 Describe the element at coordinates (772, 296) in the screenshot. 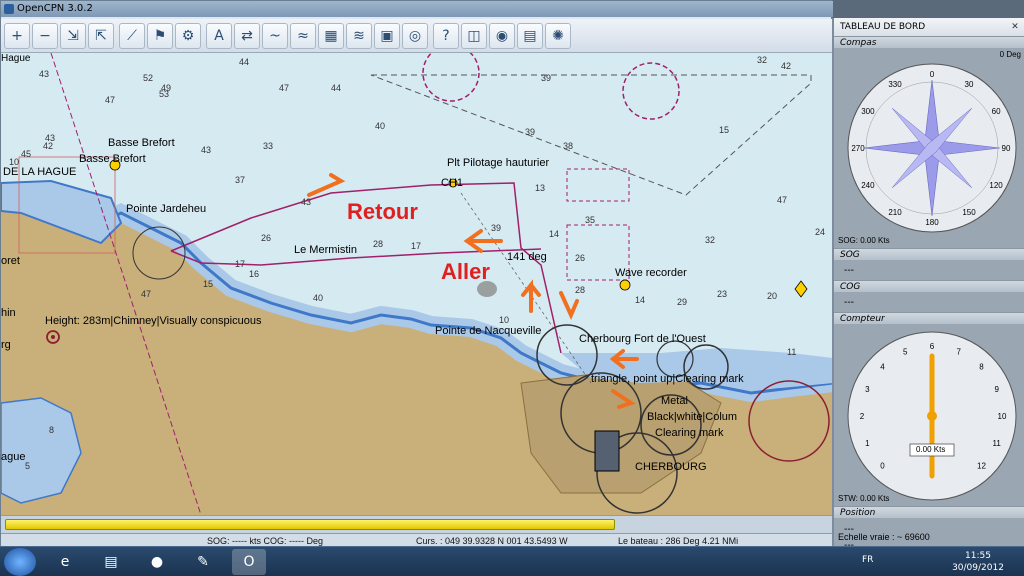

I see `depth-sounding: 20` at that location.